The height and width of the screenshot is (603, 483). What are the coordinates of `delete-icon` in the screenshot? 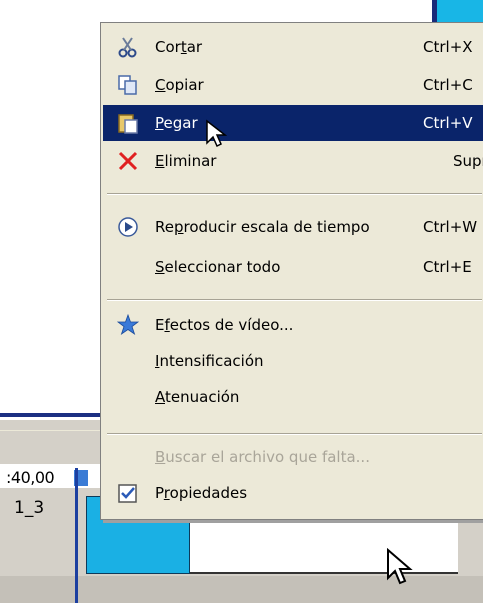 It's located at (128, 161).